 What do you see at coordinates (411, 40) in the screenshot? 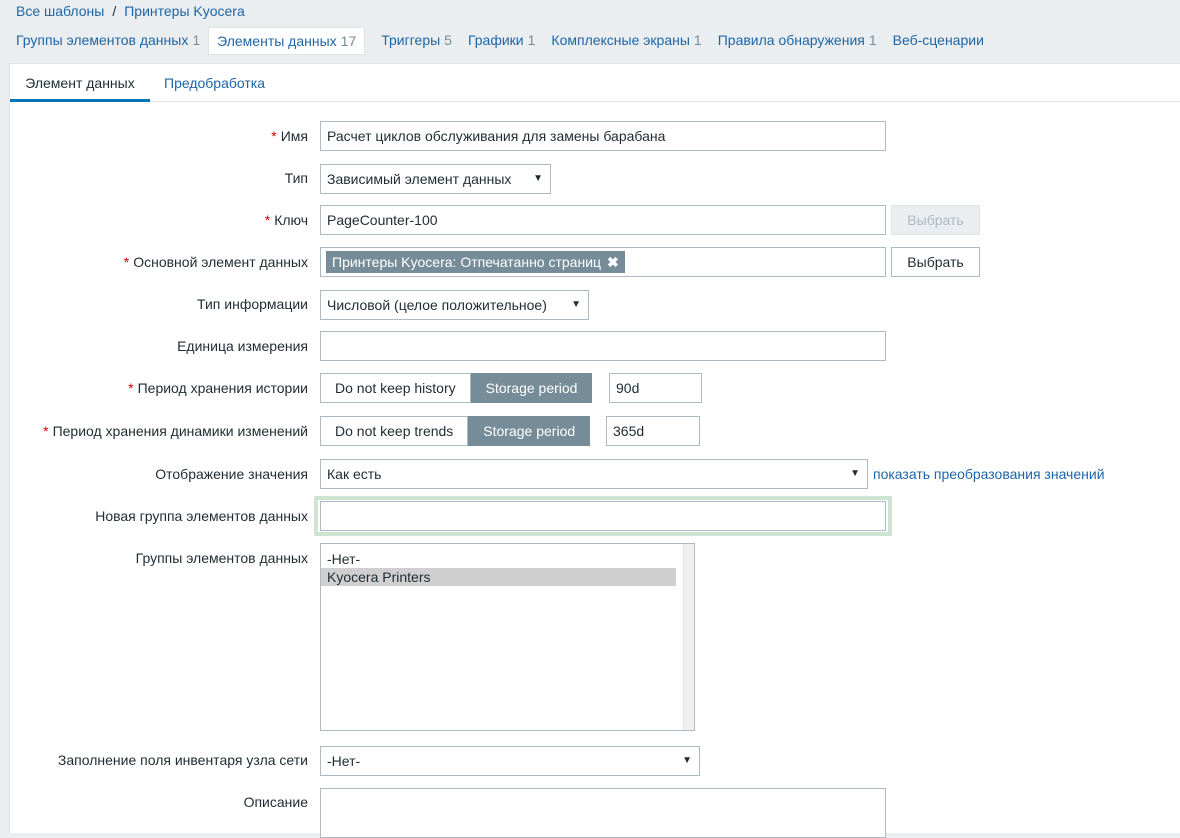
I see `nav-label: Триггеры` at bounding box center [411, 40].